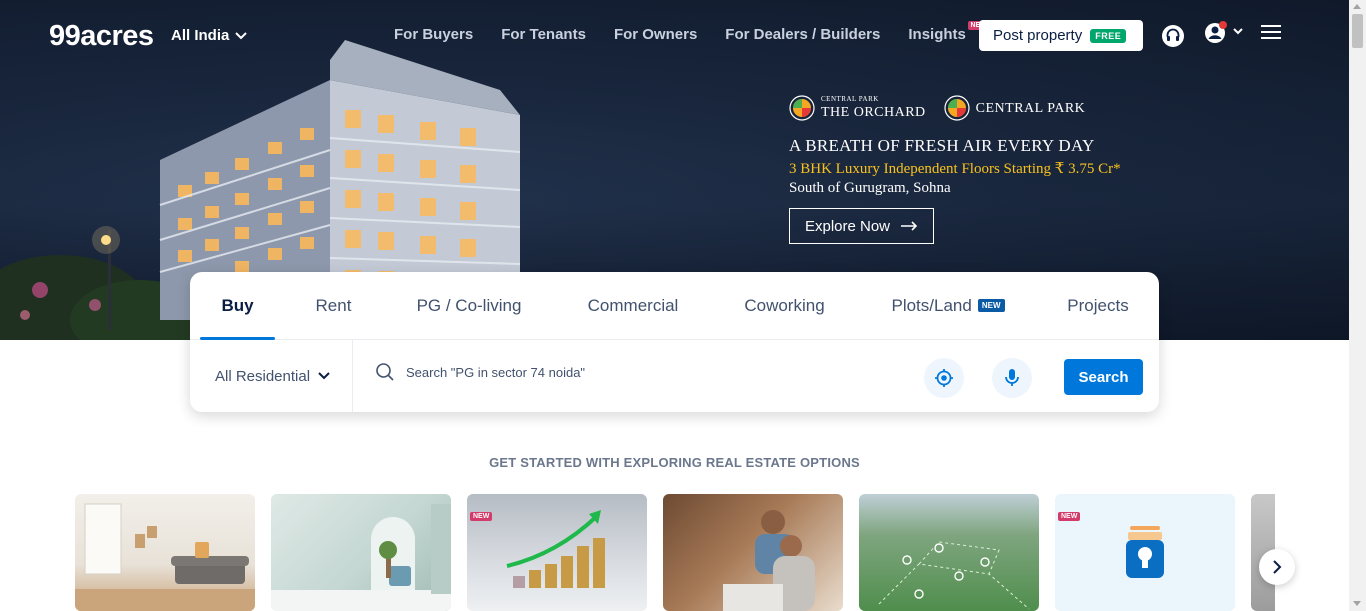 The height and width of the screenshot is (611, 1366). I want to click on nav-for-tenants: For Tenants, so click(543, 34).